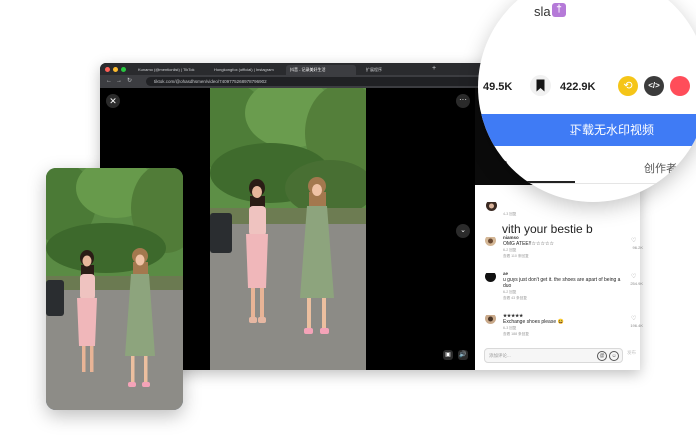  I want to click on browser-tab-4: 扩展程序, so click(397, 70).